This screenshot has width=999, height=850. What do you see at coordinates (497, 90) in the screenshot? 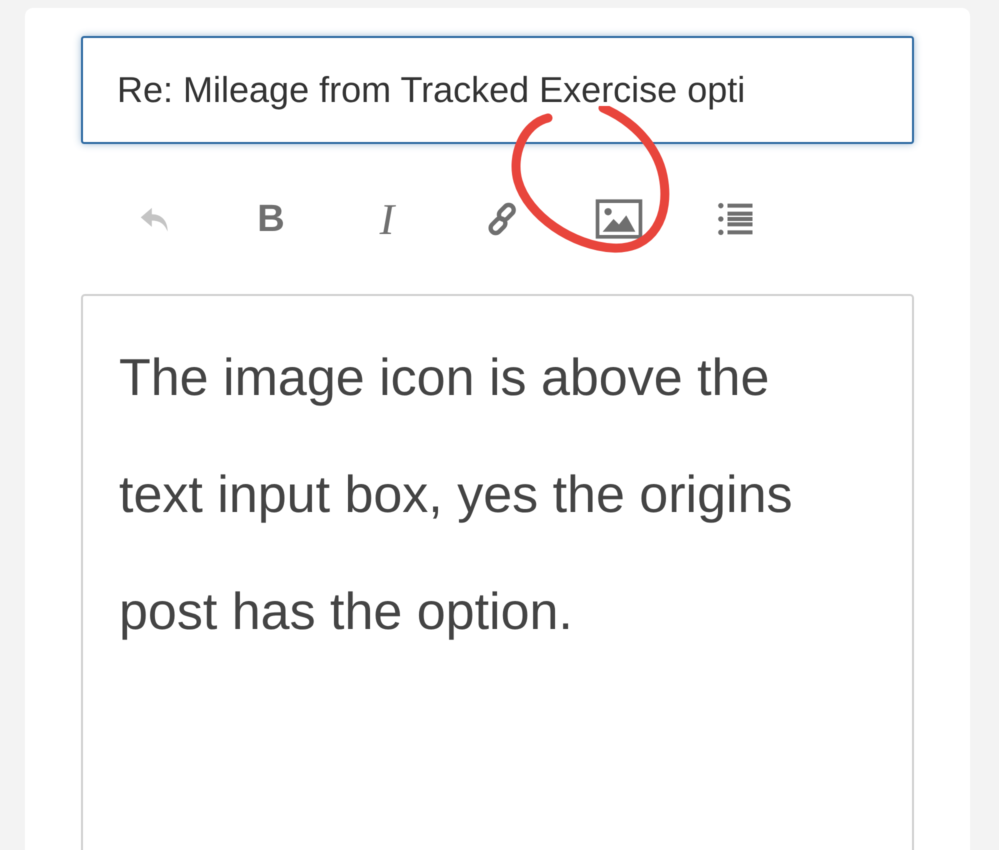
I see `subject-field: Re: Mileage from Tracked Exercise opti` at bounding box center [497, 90].